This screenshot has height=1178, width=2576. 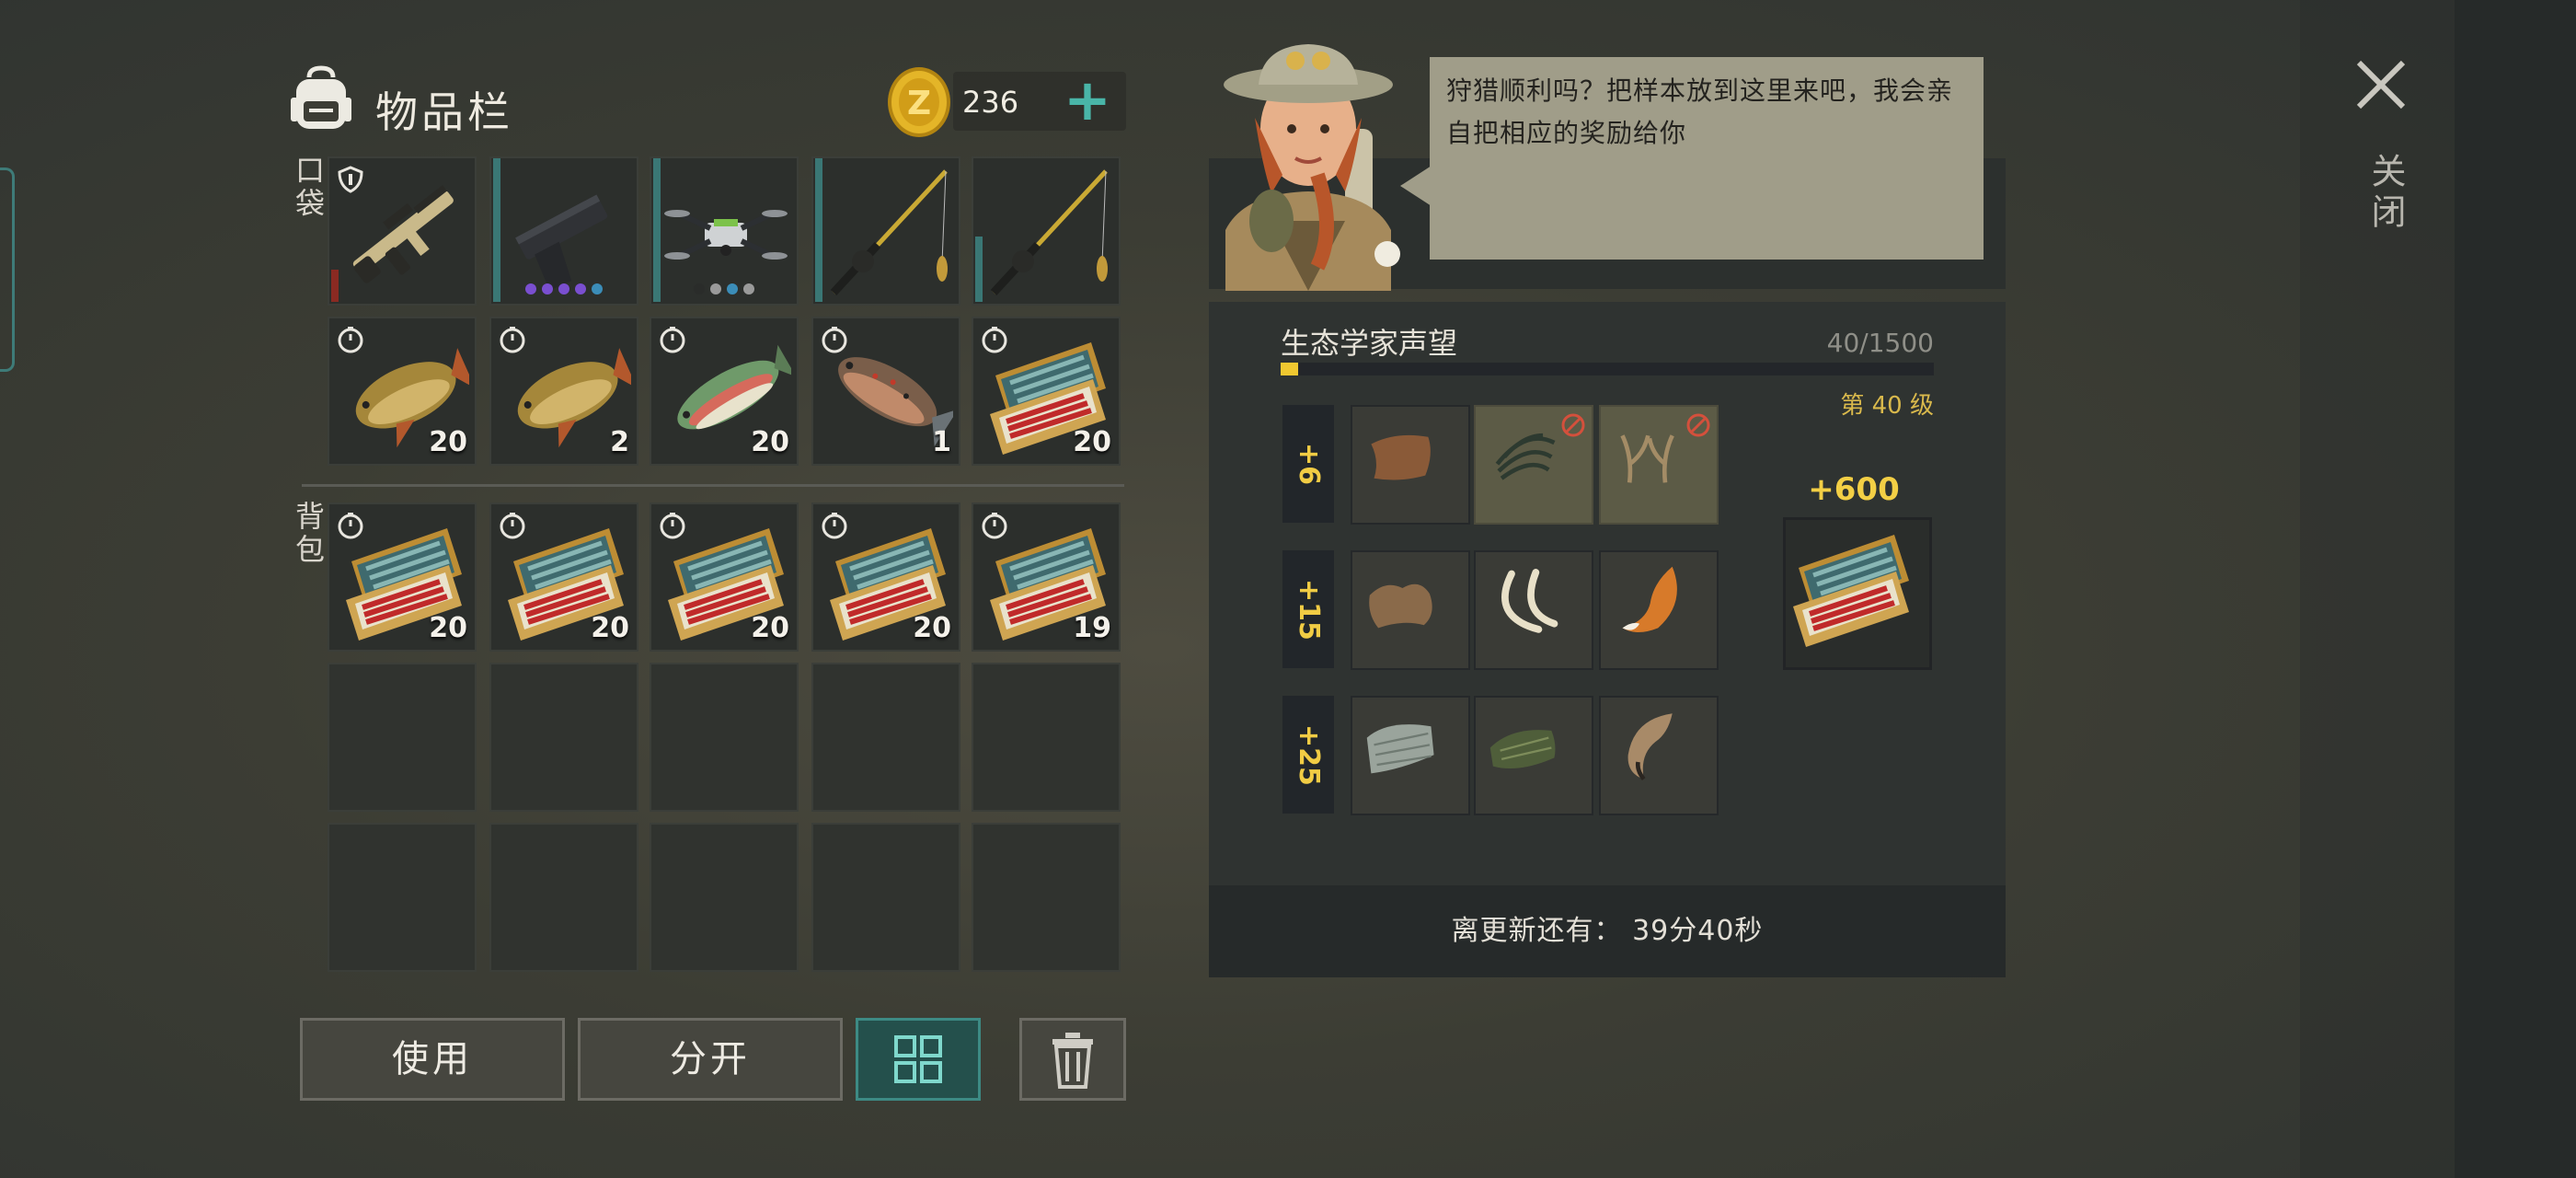 I want to click on tier-item-feather-bundle, so click(x=1533, y=465).